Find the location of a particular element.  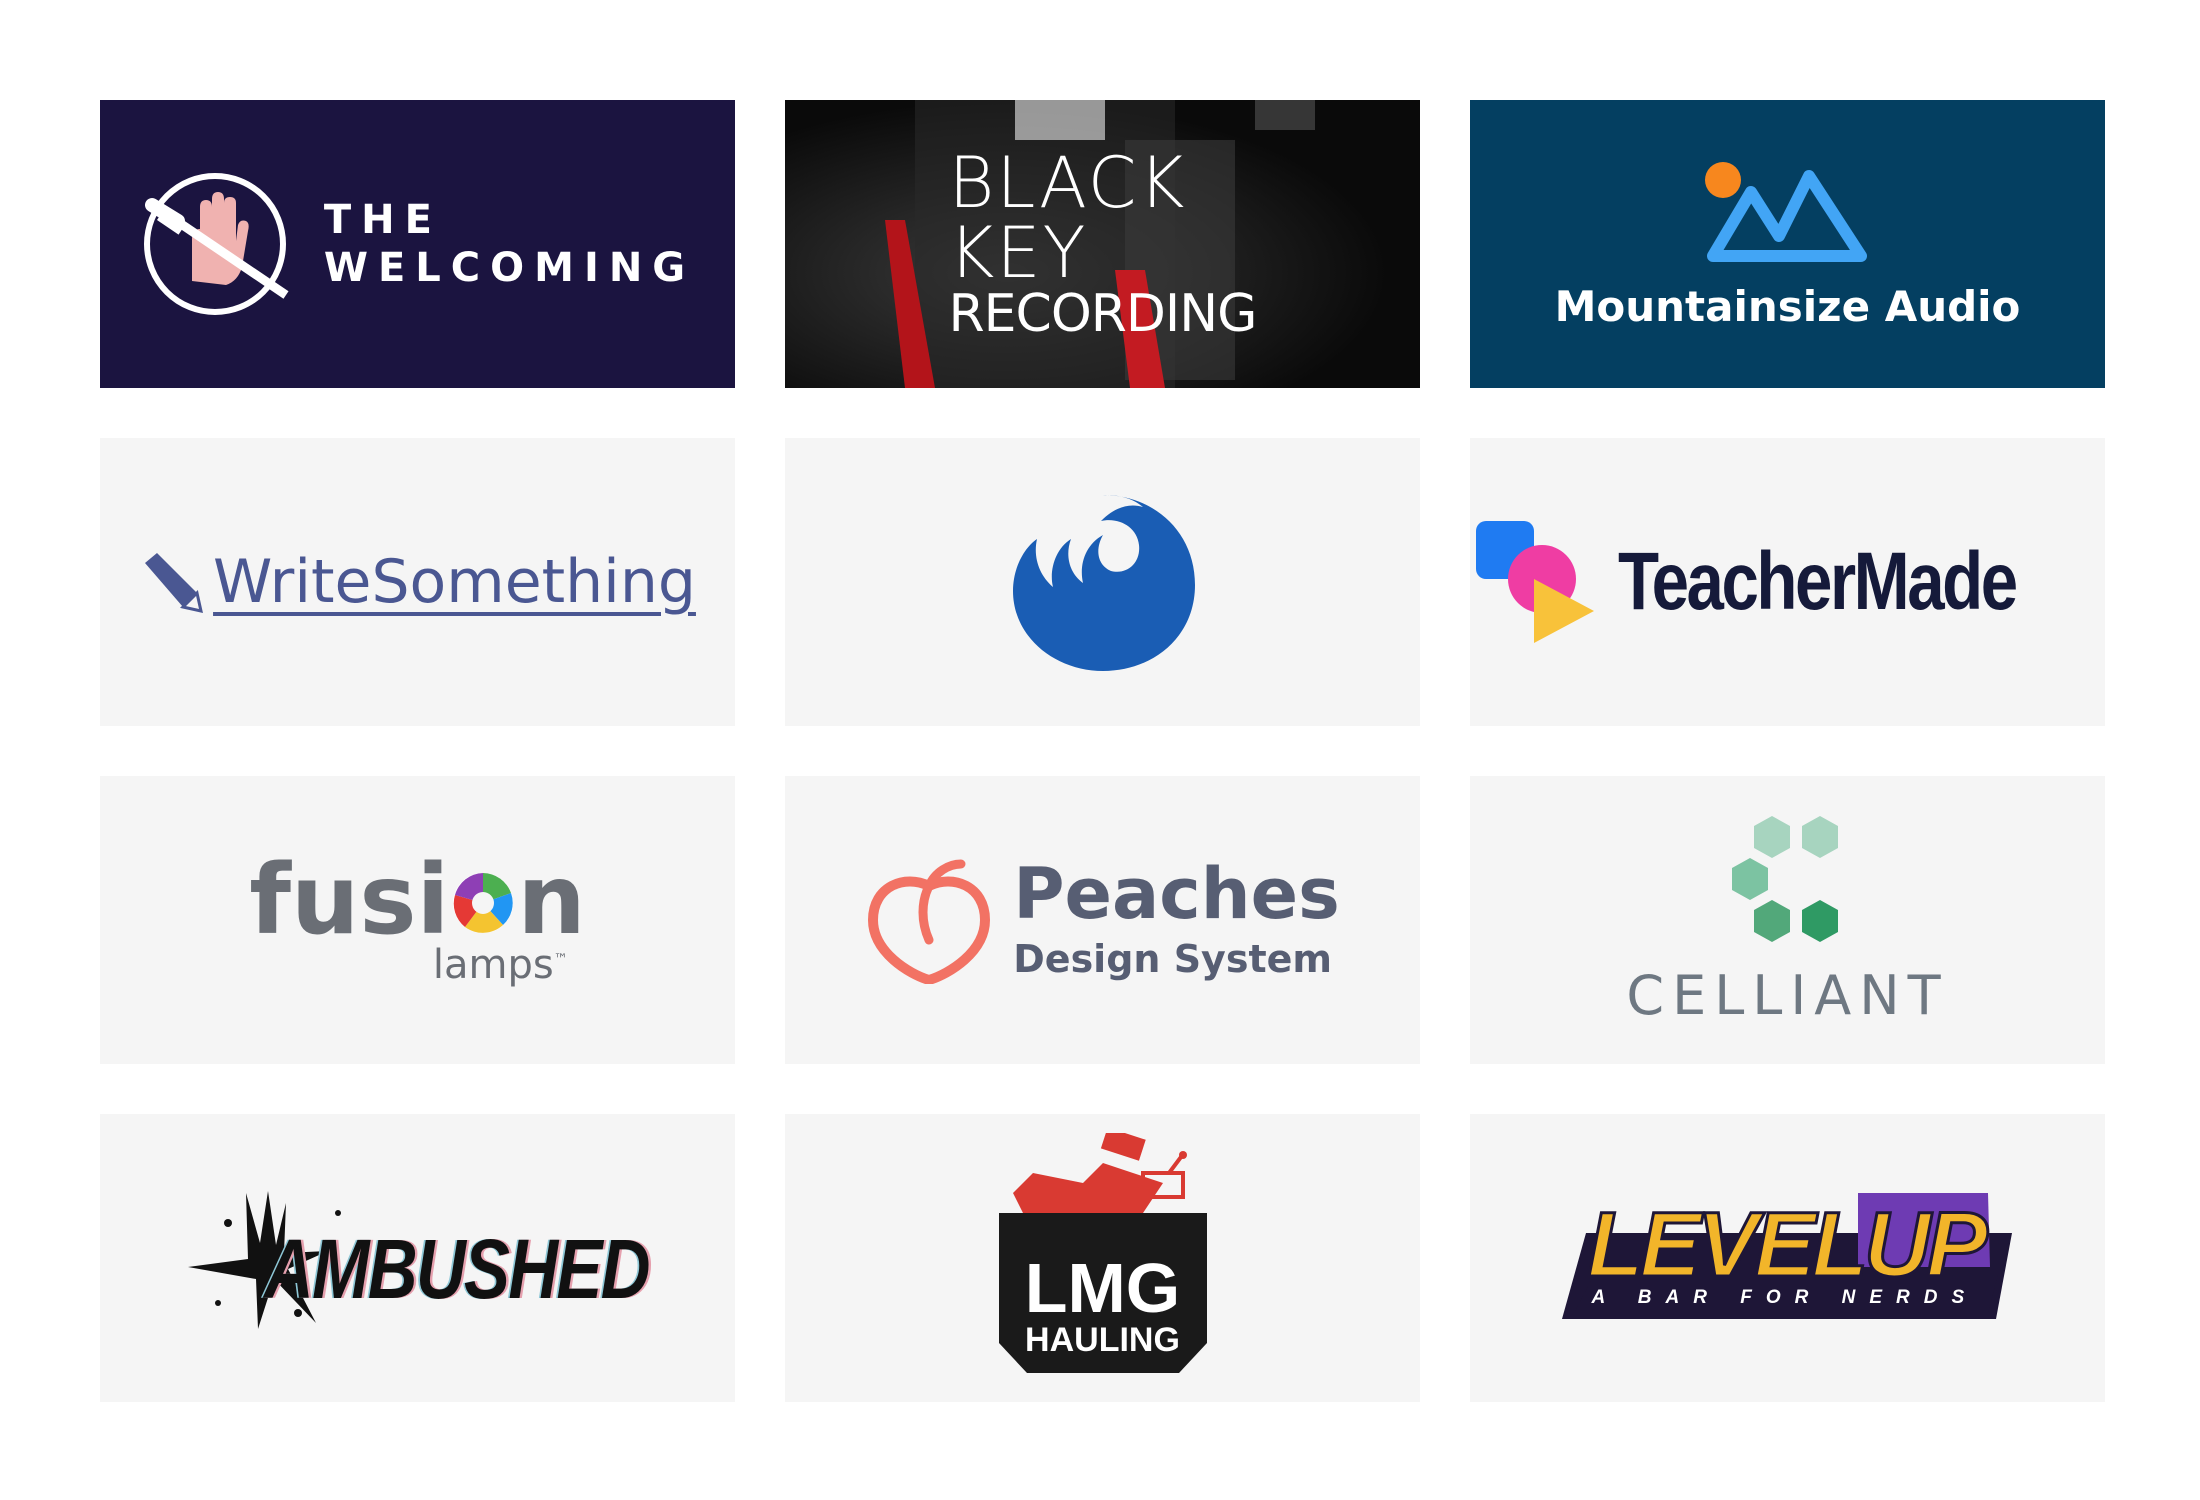

logo-card-black-key-recording: BLACK KEY RECORDING is located at coordinates (1102, 244).